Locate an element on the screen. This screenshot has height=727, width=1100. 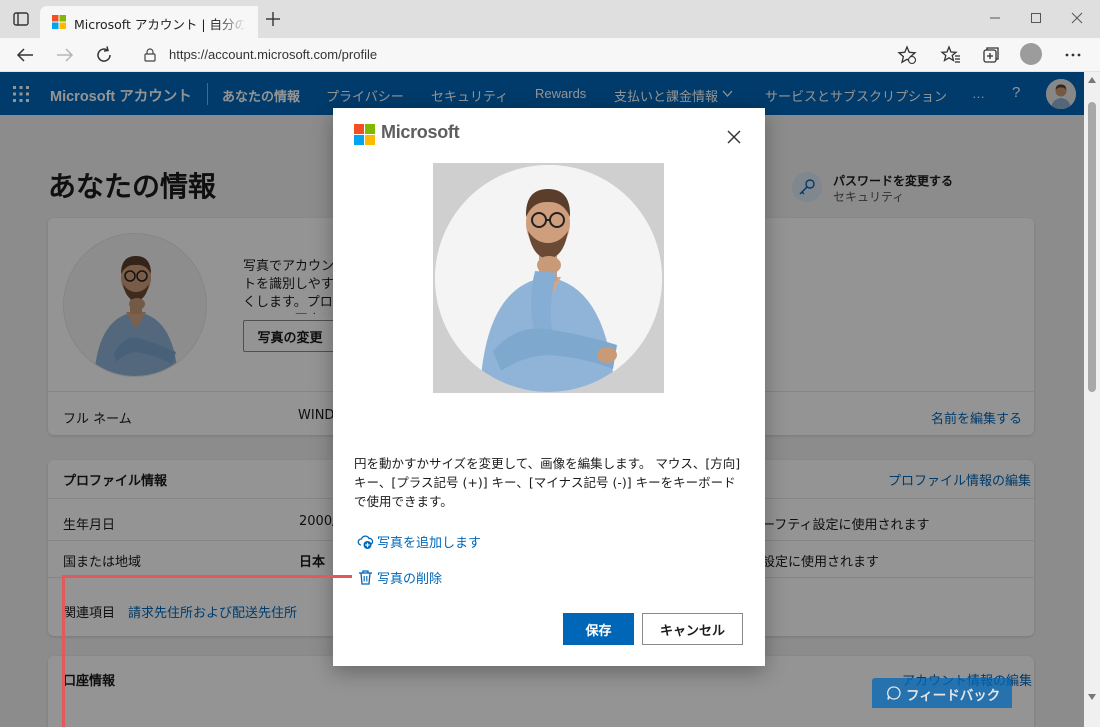
photo-crop-area is located at coordinates (548, 278).